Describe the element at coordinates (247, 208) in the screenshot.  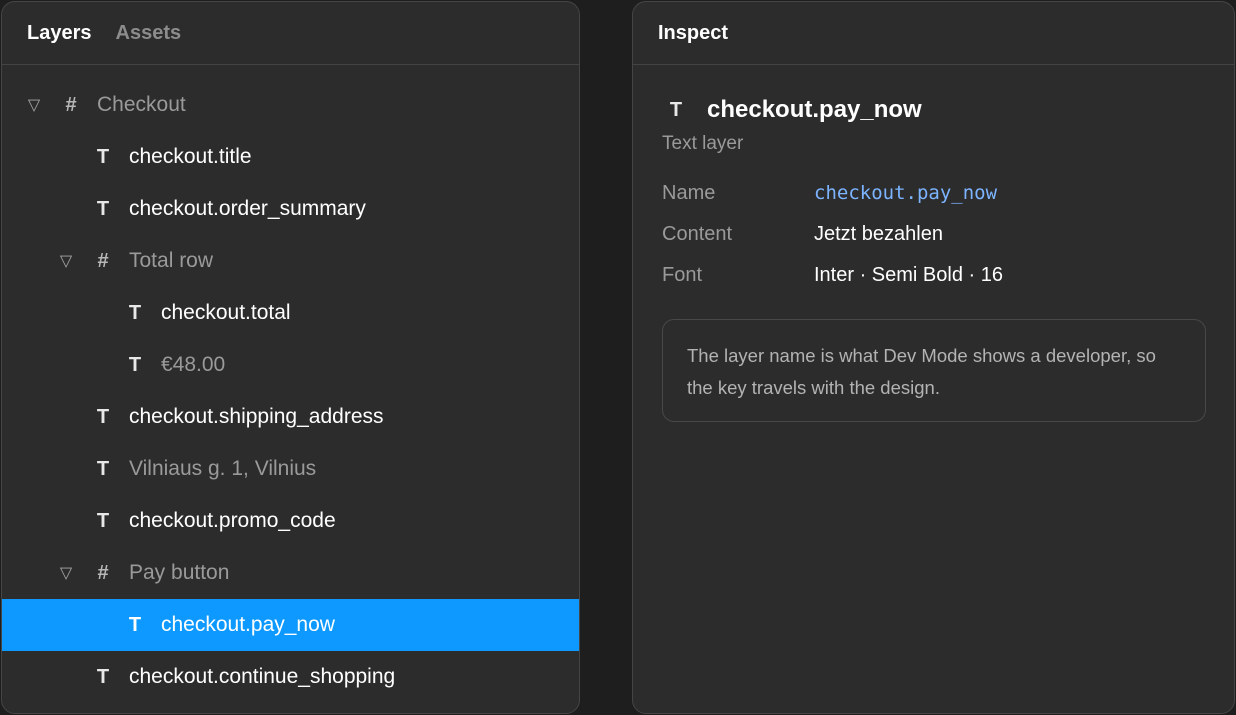
I see `layer-name: checkout.order_summary` at that location.